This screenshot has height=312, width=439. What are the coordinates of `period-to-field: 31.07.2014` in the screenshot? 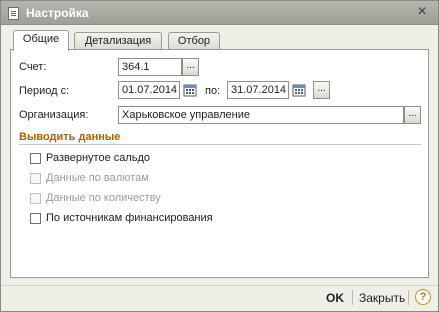 It's located at (258, 90).